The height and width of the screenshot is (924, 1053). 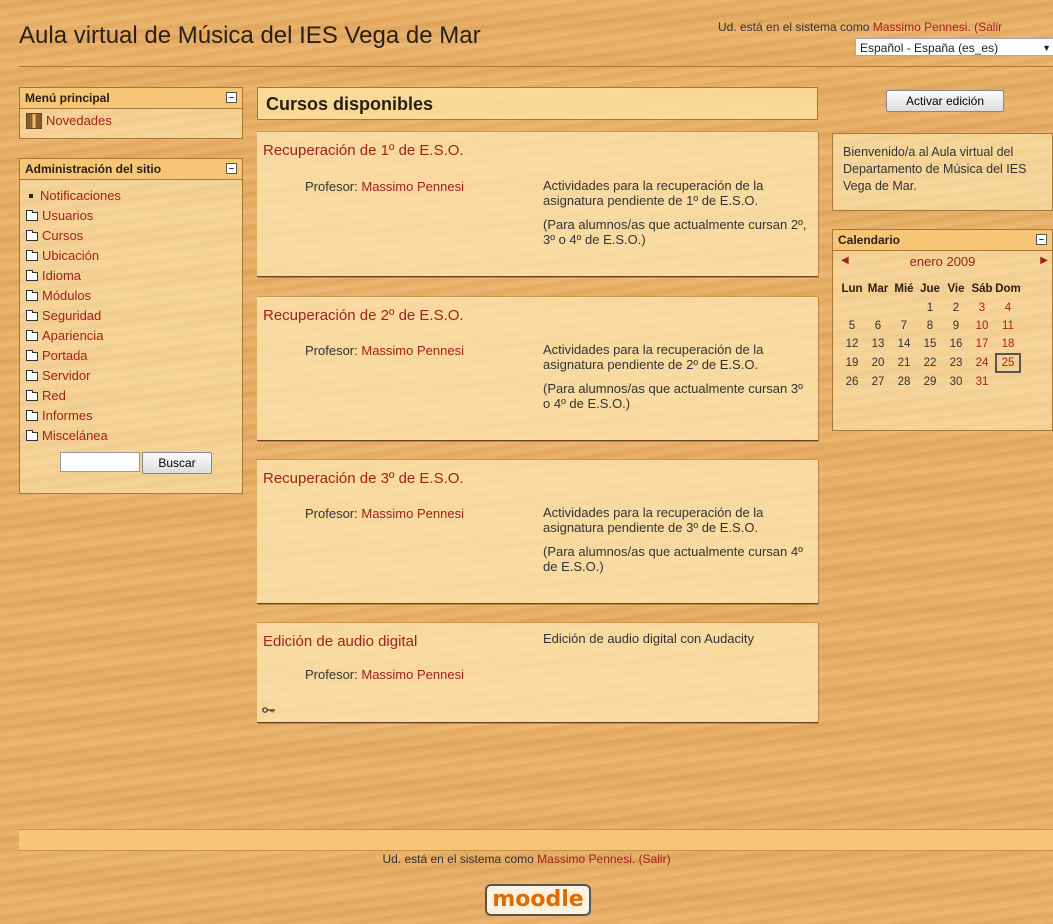 What do you see at coordinates (852, 308) in the screenshot?
I see `calendar-empty-day` at bounding box center [852, 308].